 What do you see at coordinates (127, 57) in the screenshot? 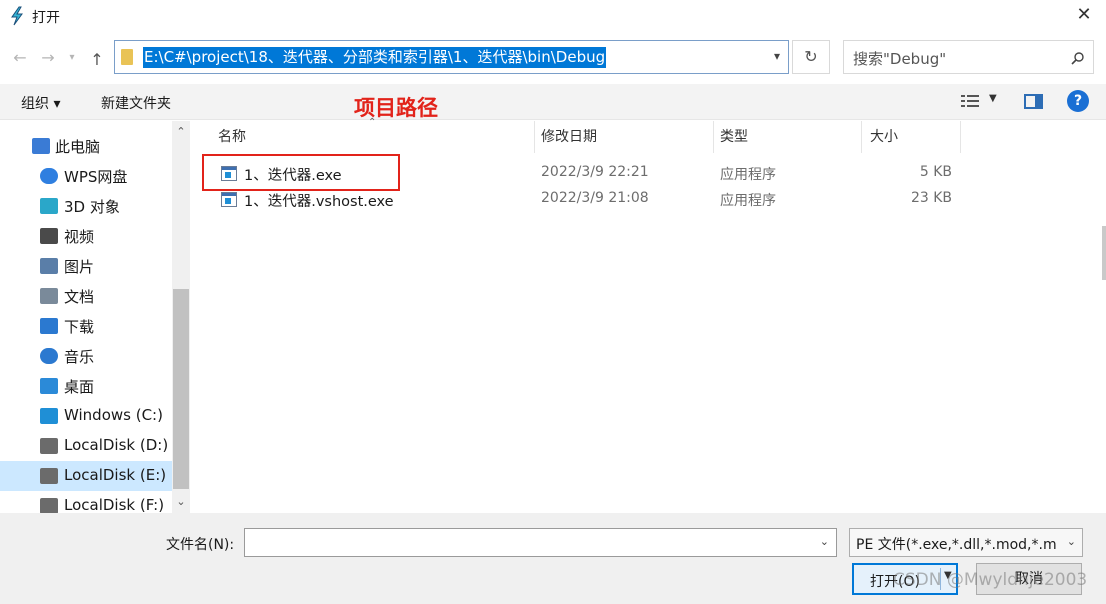
I see `folder-icon` at bounding box center [127, 57].